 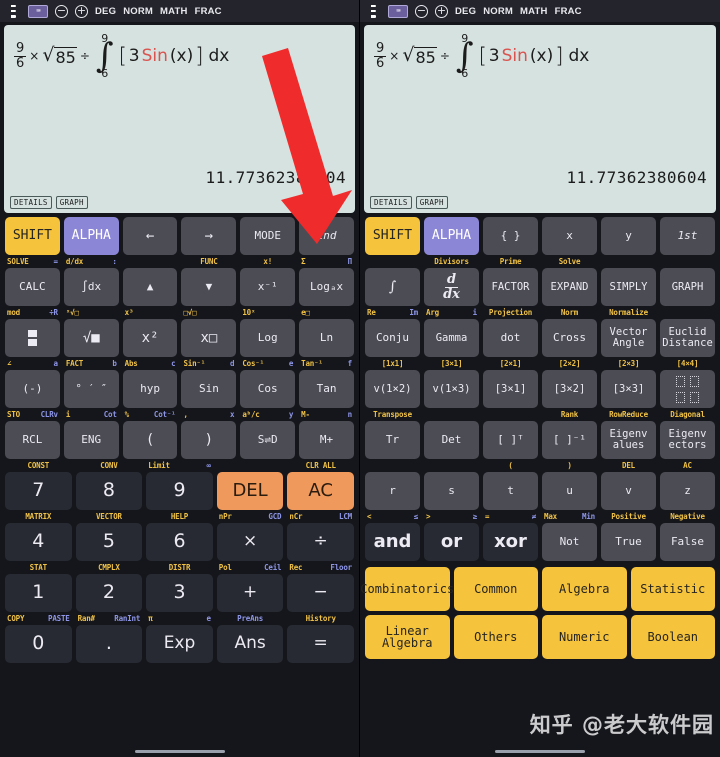 I want to click on key-key: ×, so click(x=250, y=542).